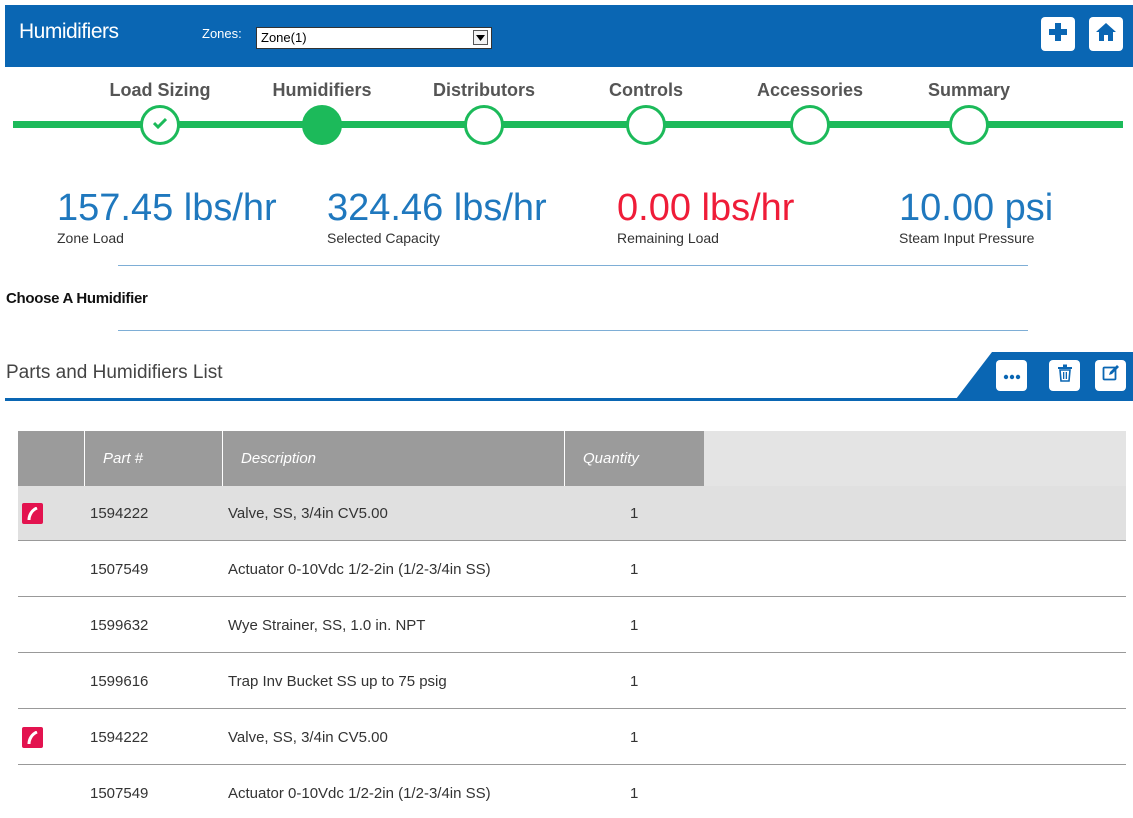 This screenshot has width=1133, height=818. I want to click on step-node-accessories, so click(810, 125).